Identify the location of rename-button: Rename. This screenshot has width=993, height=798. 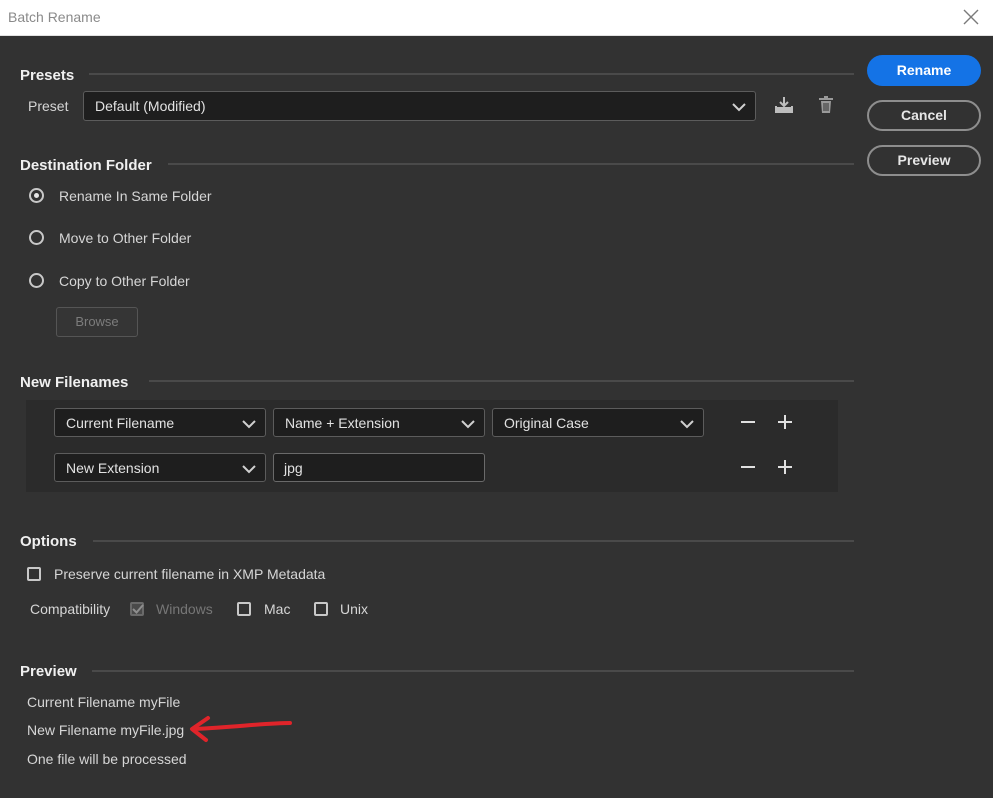
(924, 70).